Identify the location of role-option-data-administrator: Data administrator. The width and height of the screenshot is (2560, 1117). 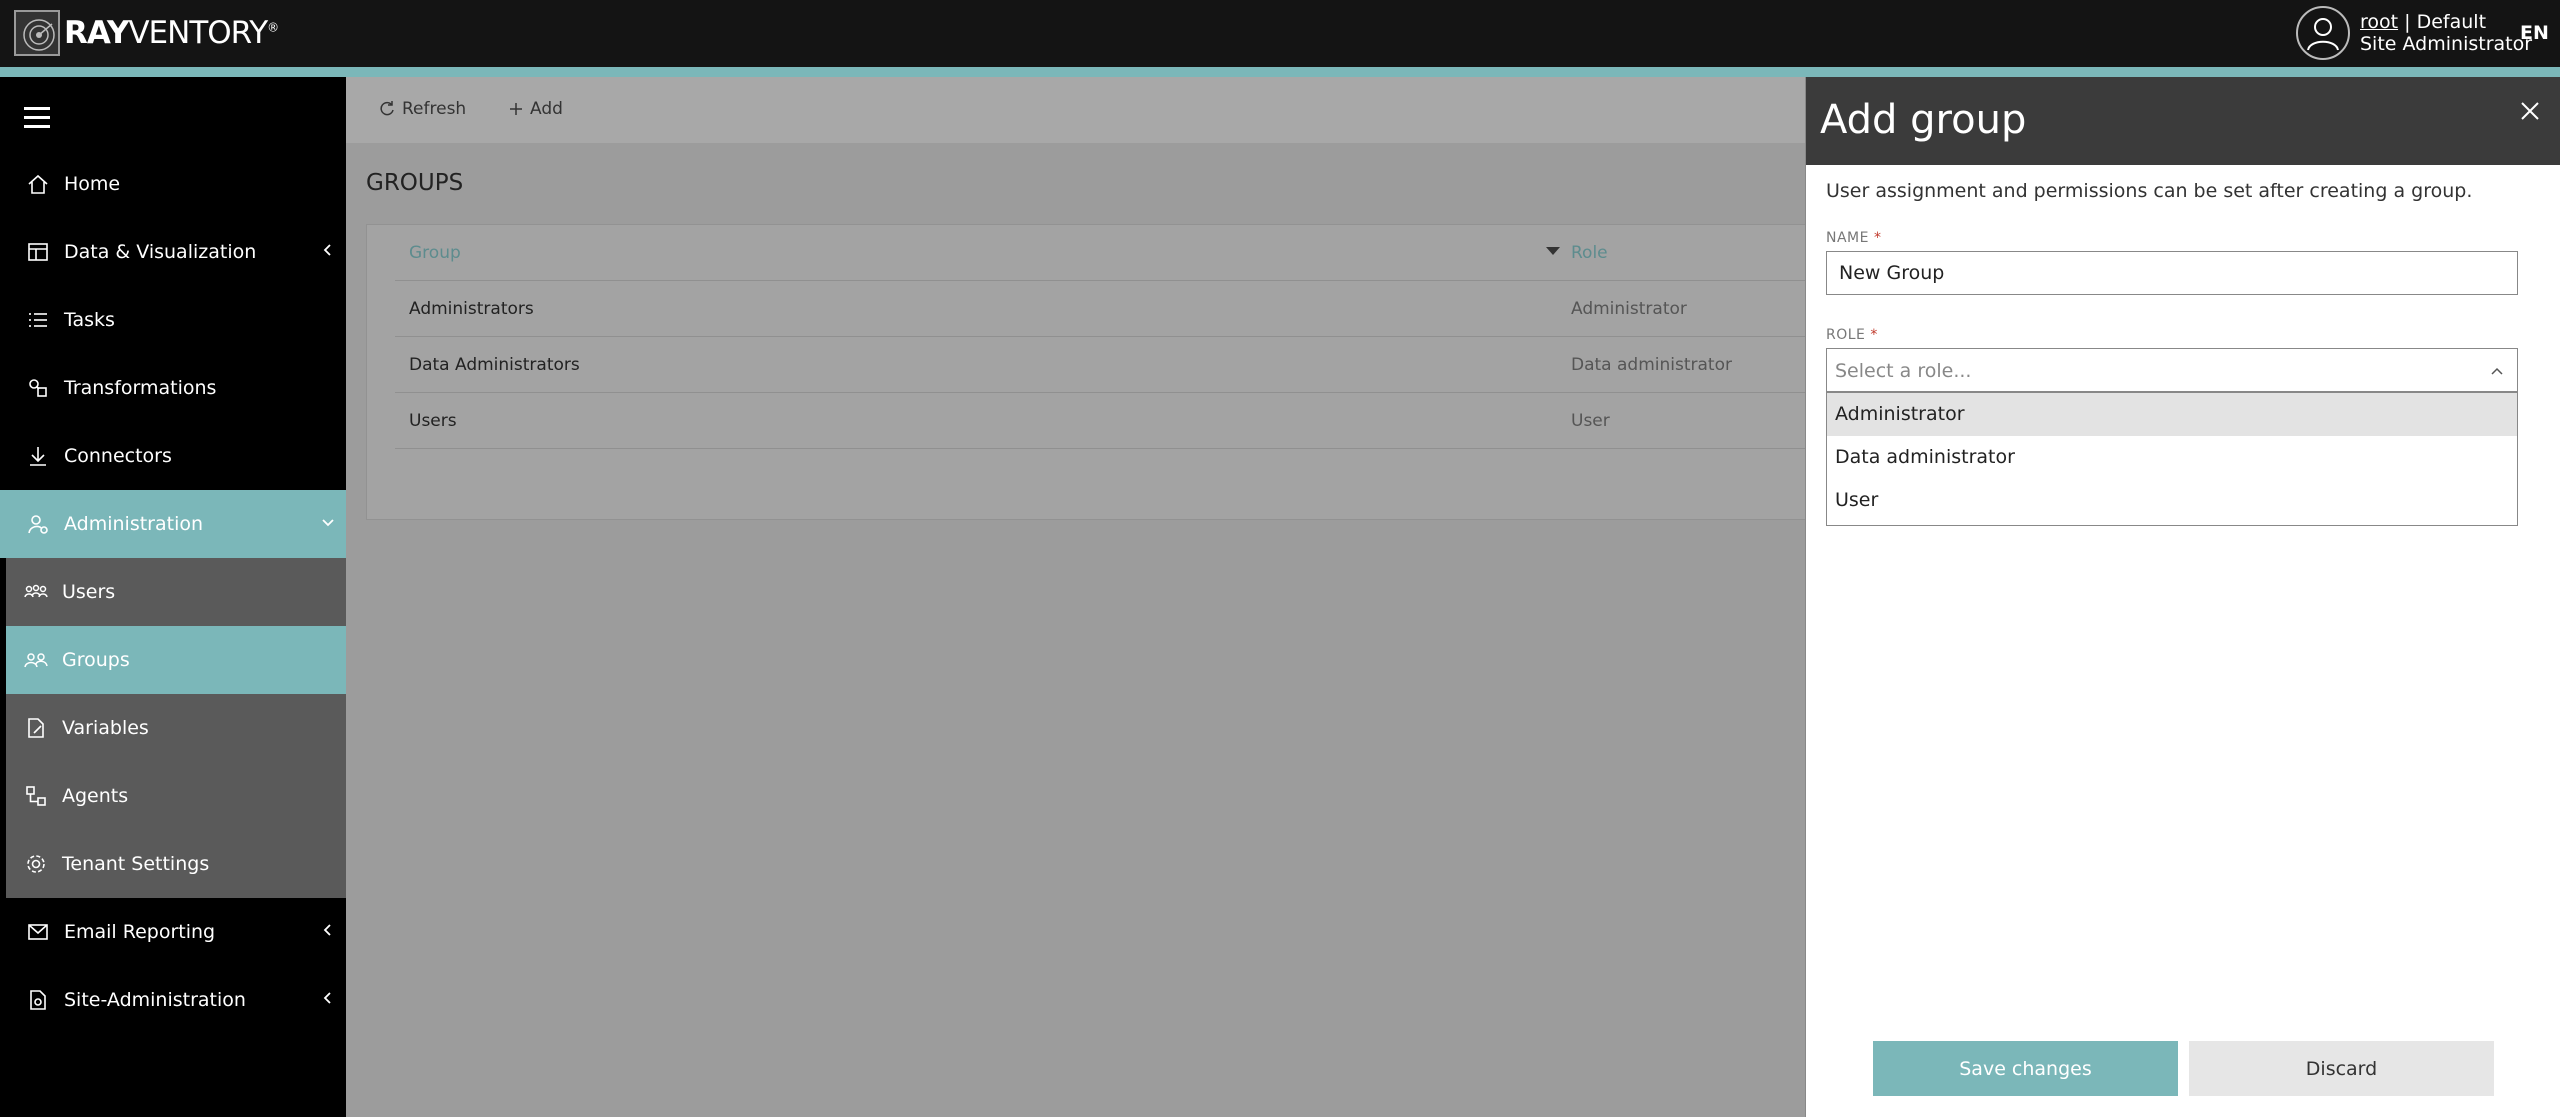
(2172, 457).